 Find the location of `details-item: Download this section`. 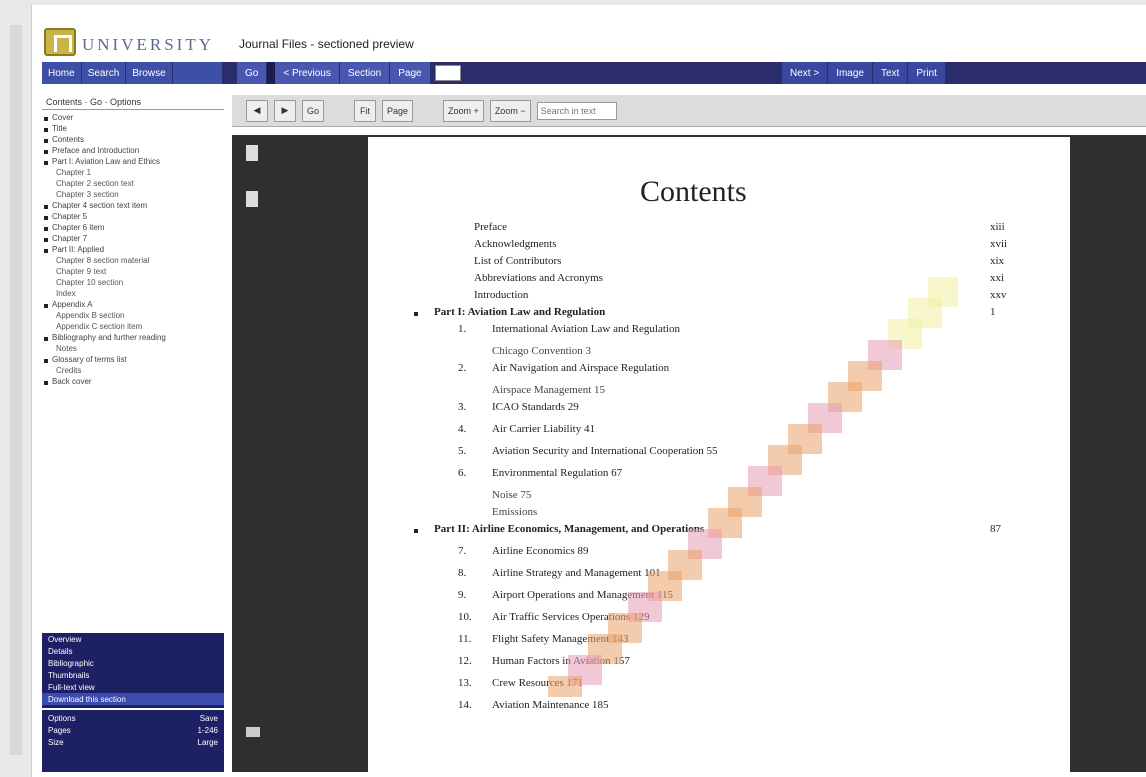

details-item: Download this section is located at coordinates (133, 699).